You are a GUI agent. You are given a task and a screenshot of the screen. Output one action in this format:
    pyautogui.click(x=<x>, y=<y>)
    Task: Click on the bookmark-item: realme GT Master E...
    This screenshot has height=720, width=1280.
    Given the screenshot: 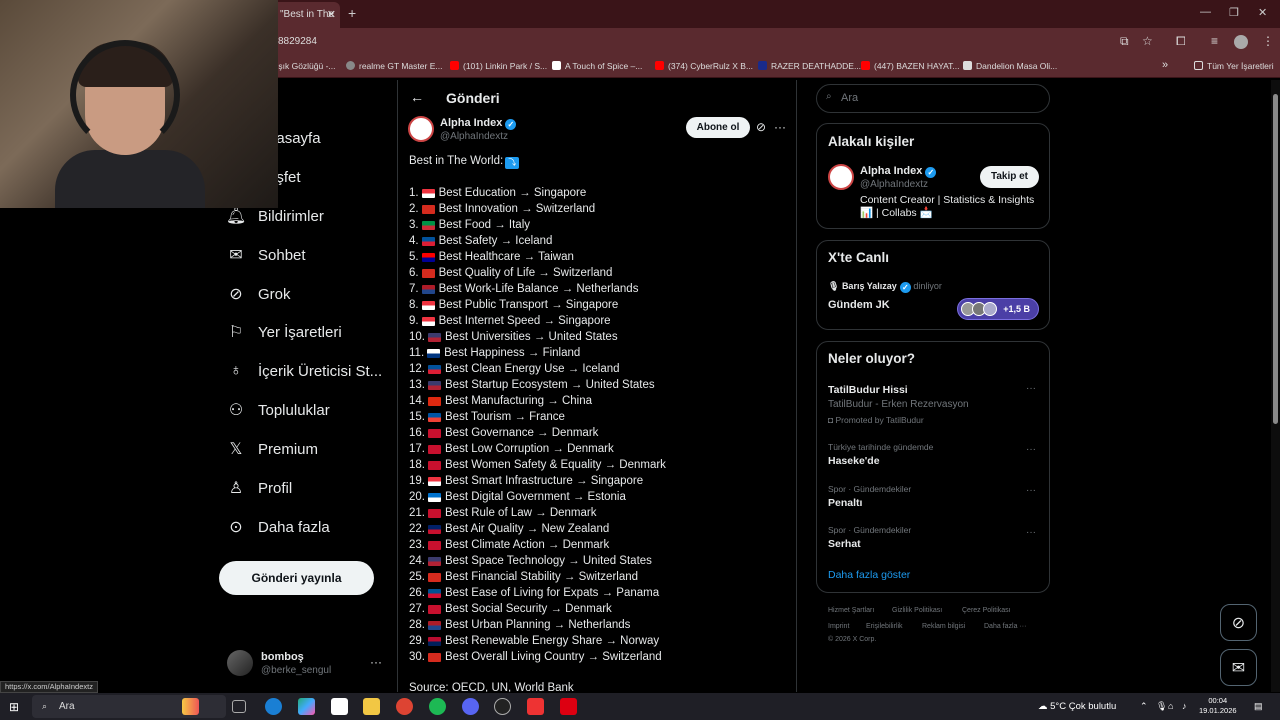 What is the action you would take?
    pyautogui.click(x=394, y=66)
    